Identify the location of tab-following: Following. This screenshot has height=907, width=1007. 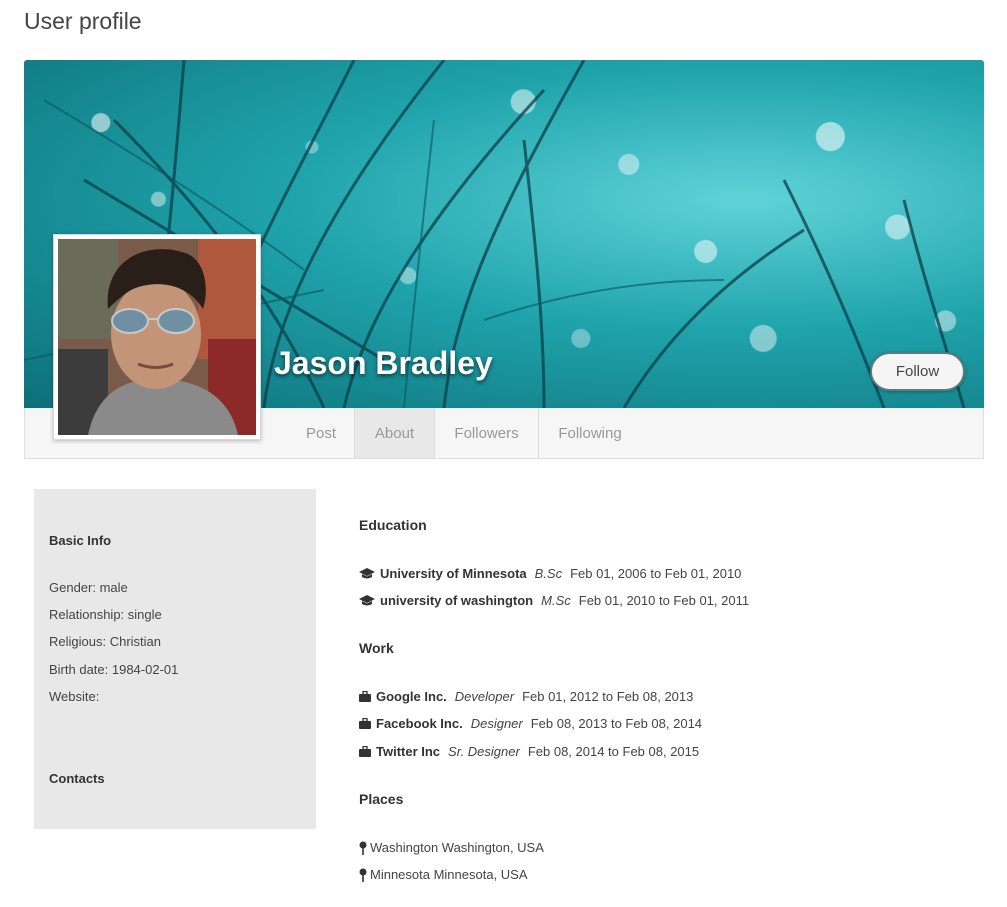
(590, 433).